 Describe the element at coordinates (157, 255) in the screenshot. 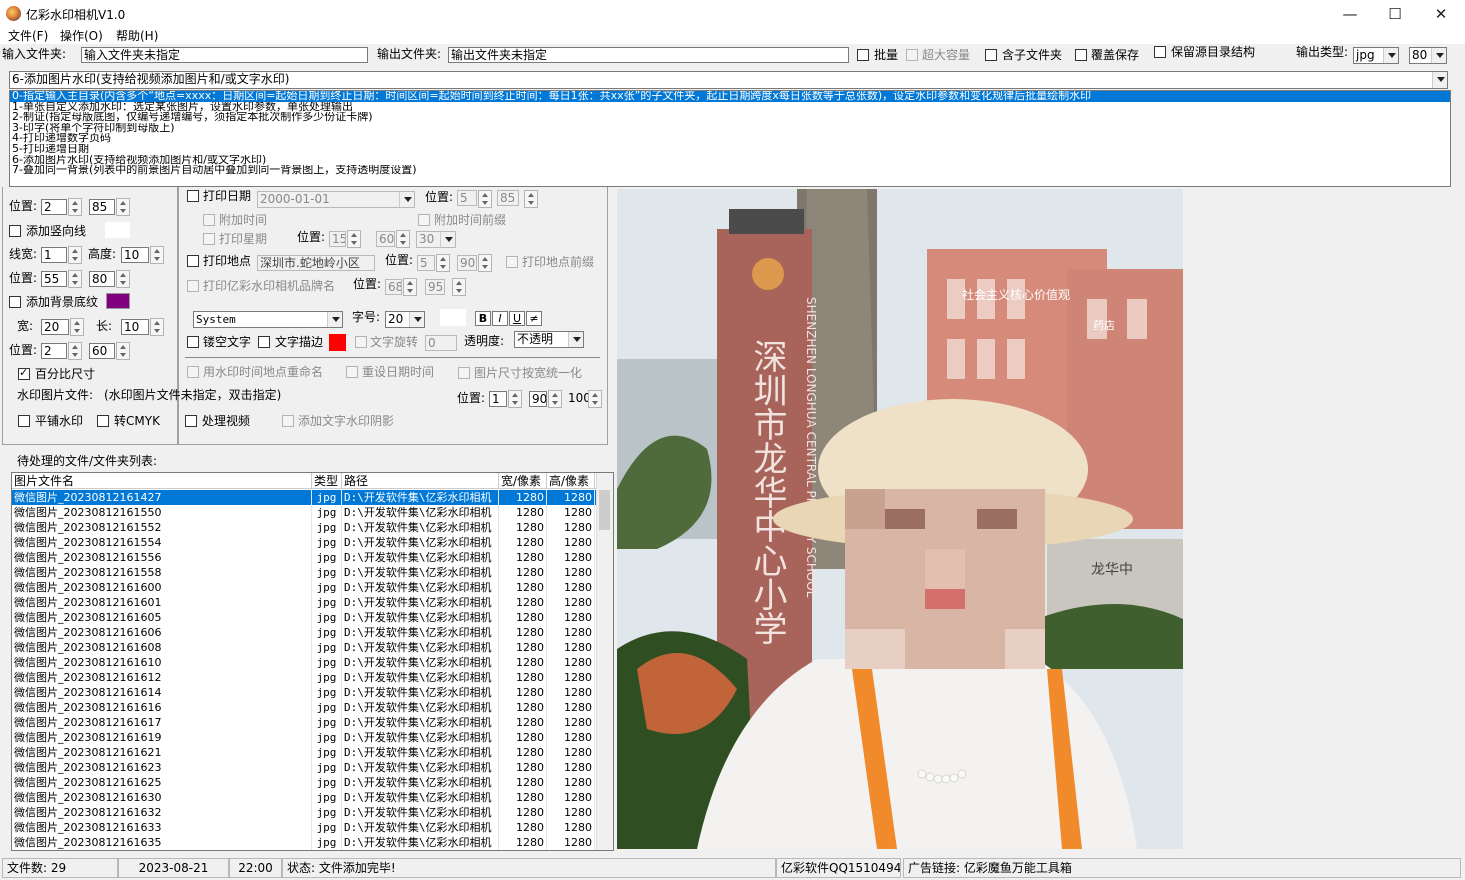

I see `line-height-spinner` at that location.